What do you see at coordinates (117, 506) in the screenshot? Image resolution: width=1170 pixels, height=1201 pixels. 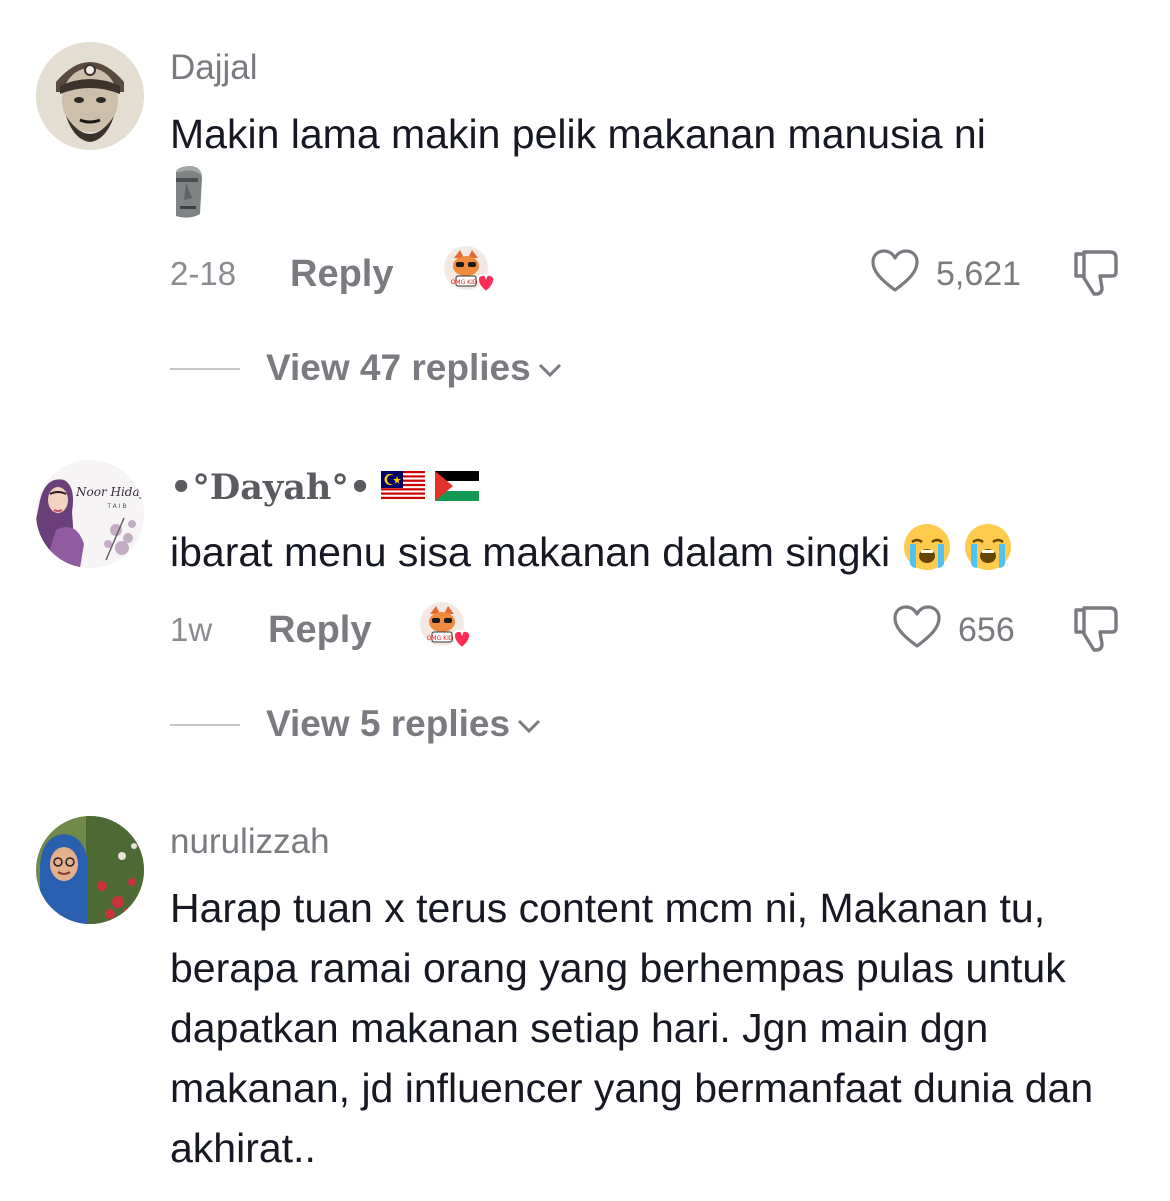 I see `svg-text: TAIB` at bounding box center [117, 506].